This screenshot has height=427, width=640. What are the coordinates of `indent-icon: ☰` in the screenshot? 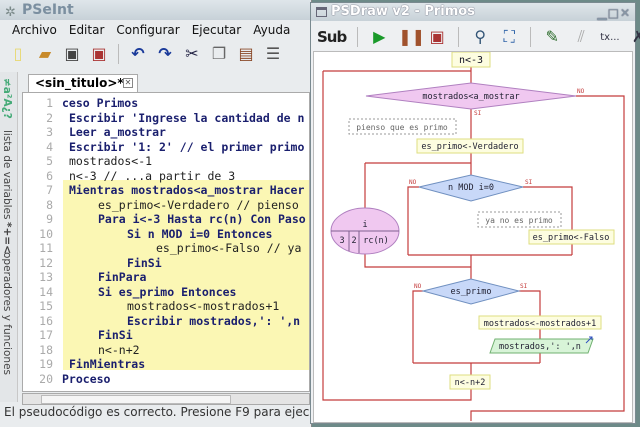 It's located at (273, 54).